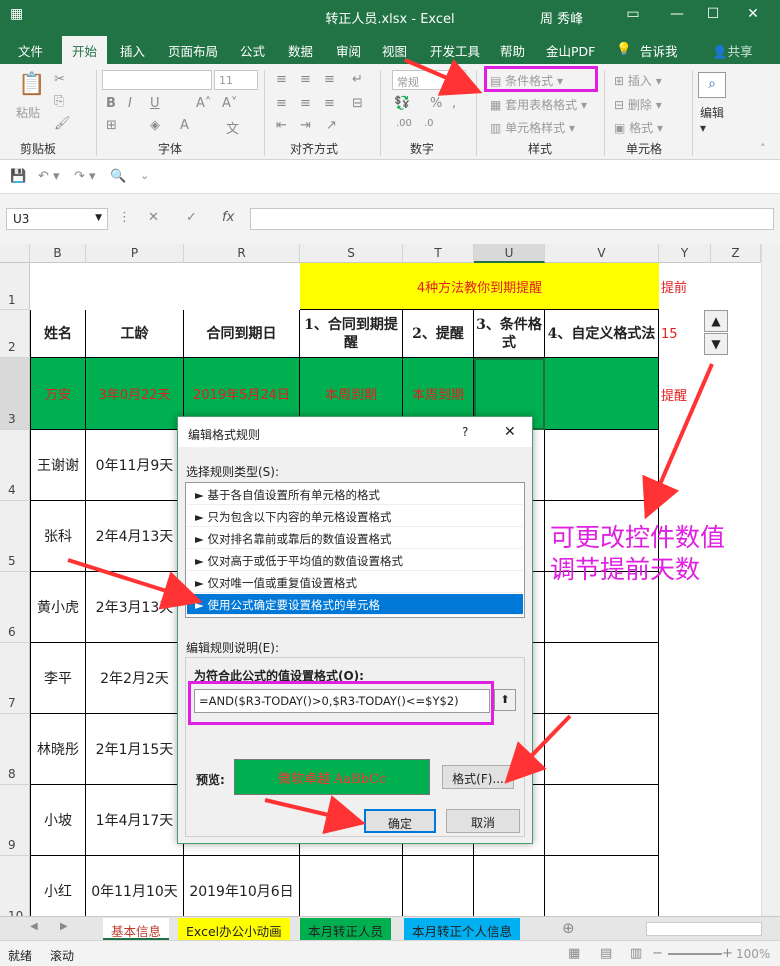 The width and height of the screenshot is (780, 966). I want to click on zoom-out-icon: −, so click(657, 953).